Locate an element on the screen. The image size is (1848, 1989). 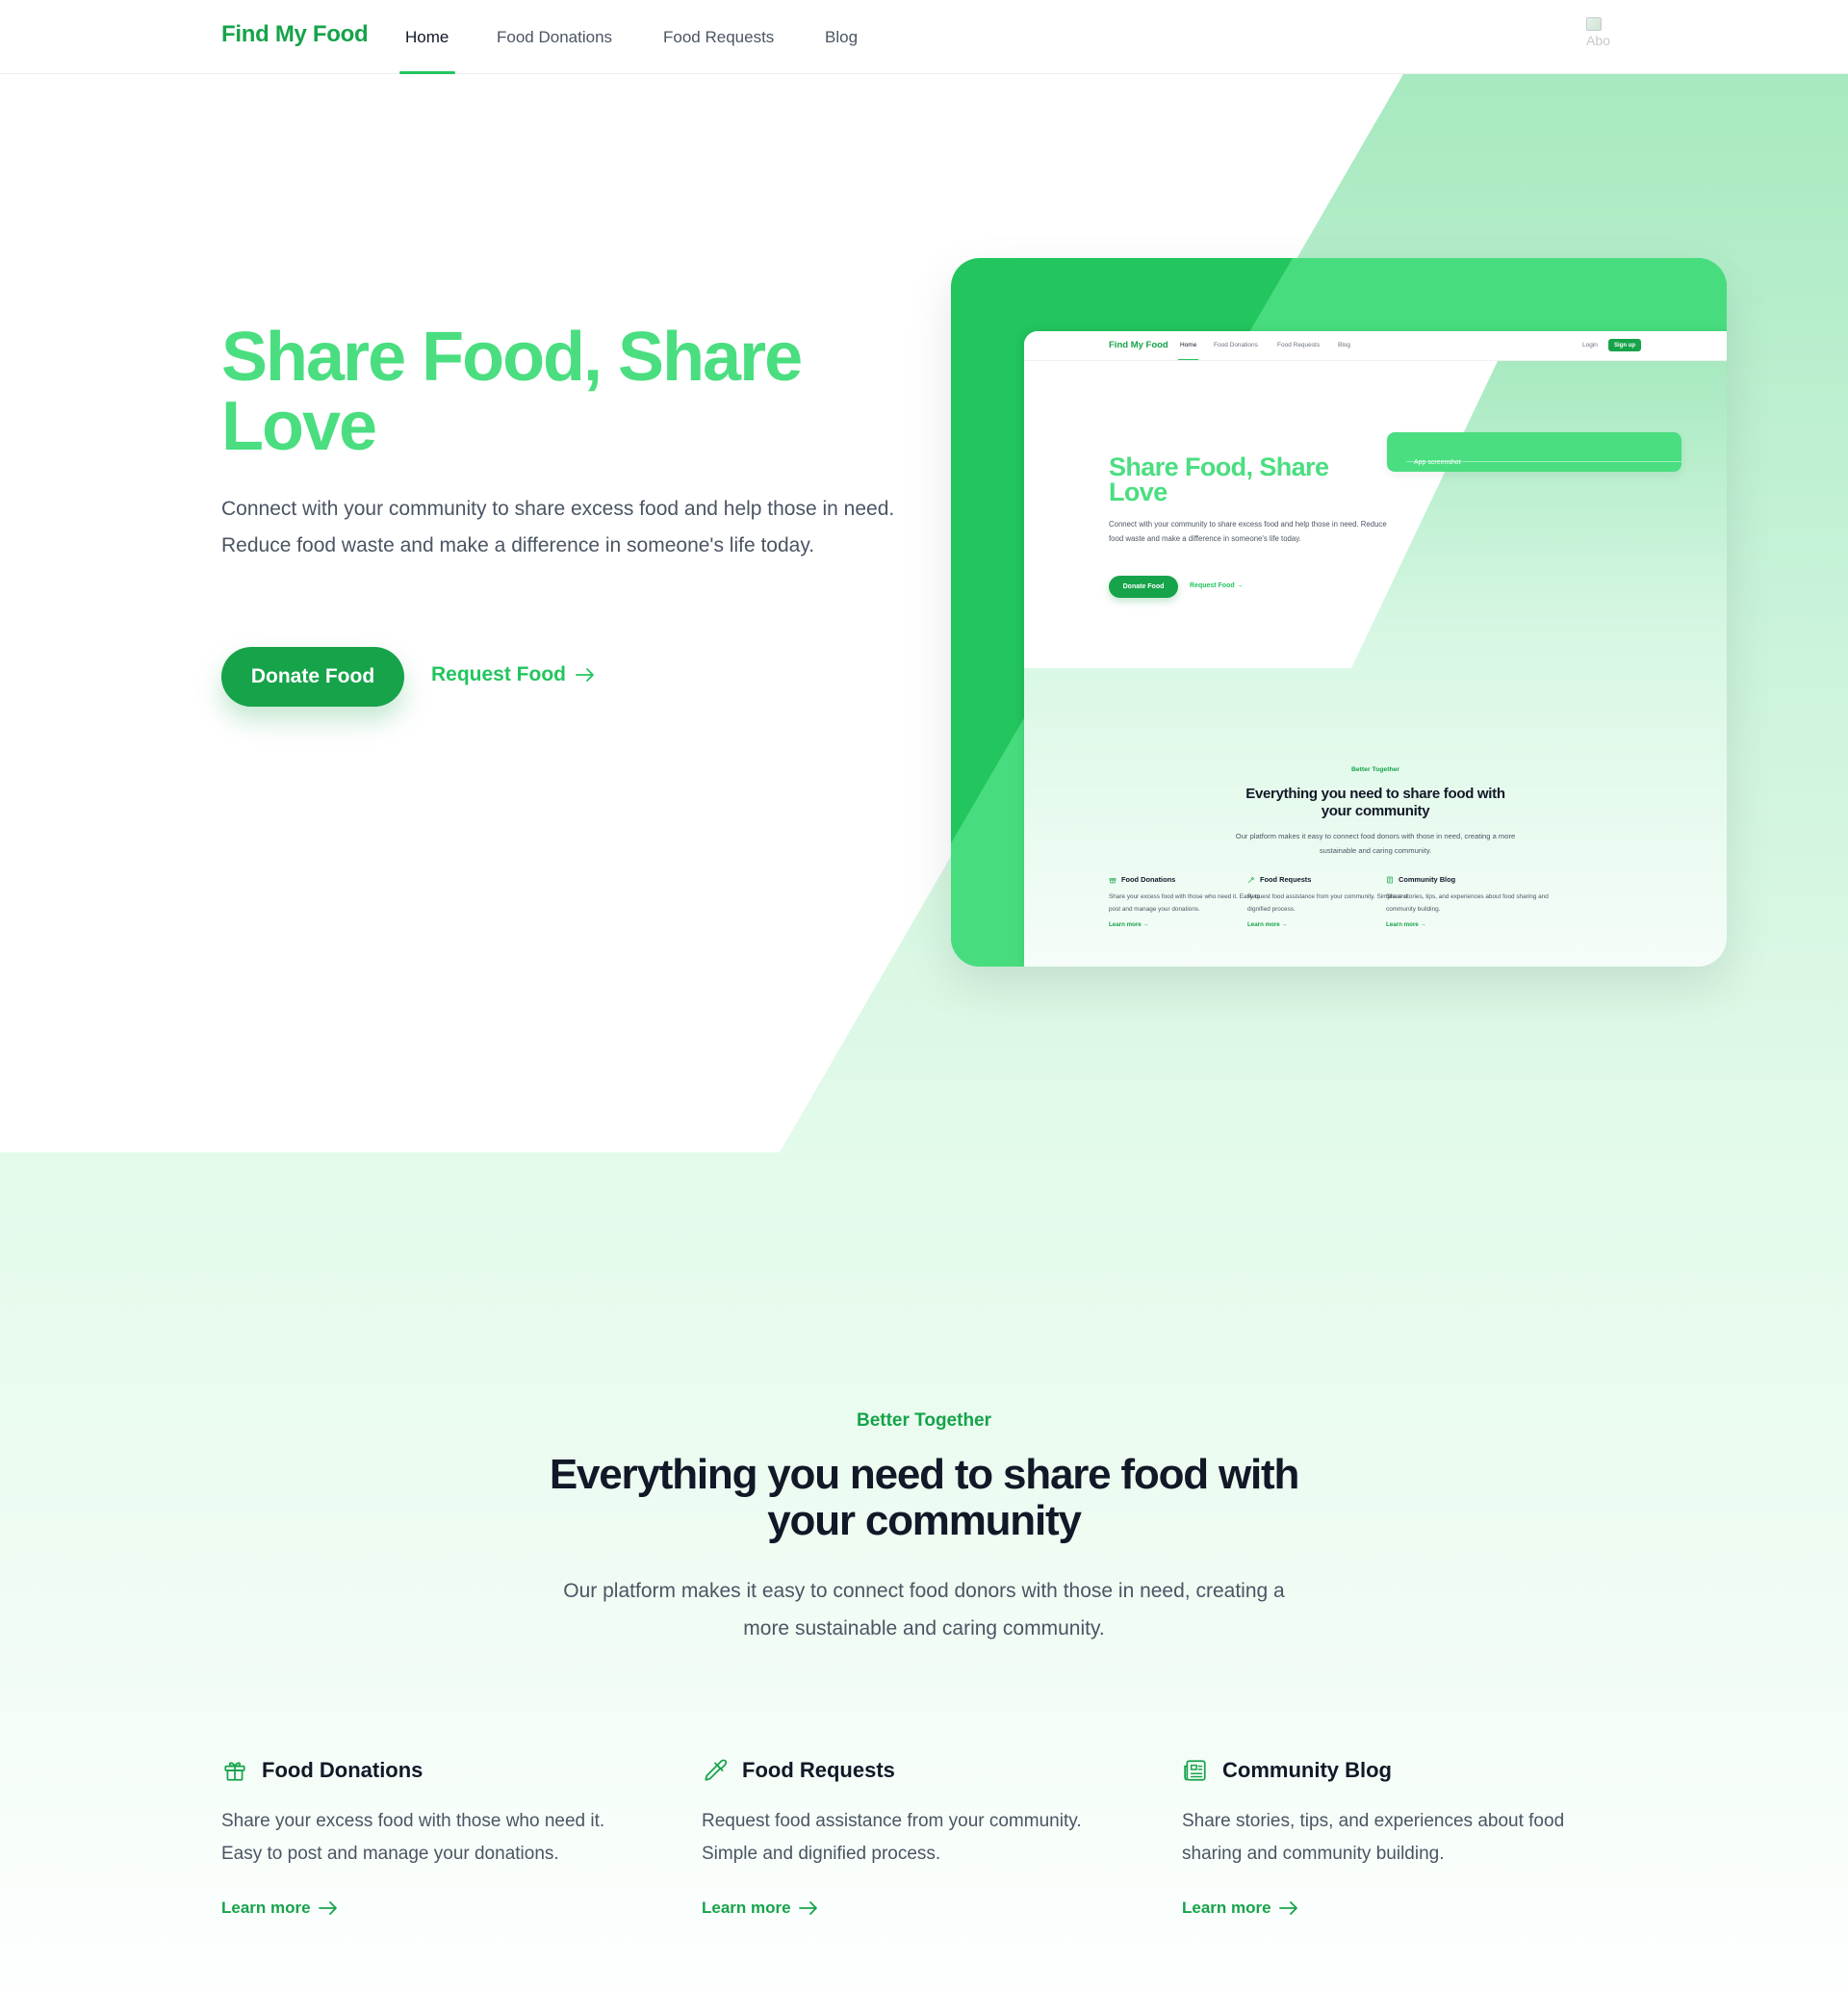
hero-title: Share Food, Share Love is located at coordinates (512, 392).